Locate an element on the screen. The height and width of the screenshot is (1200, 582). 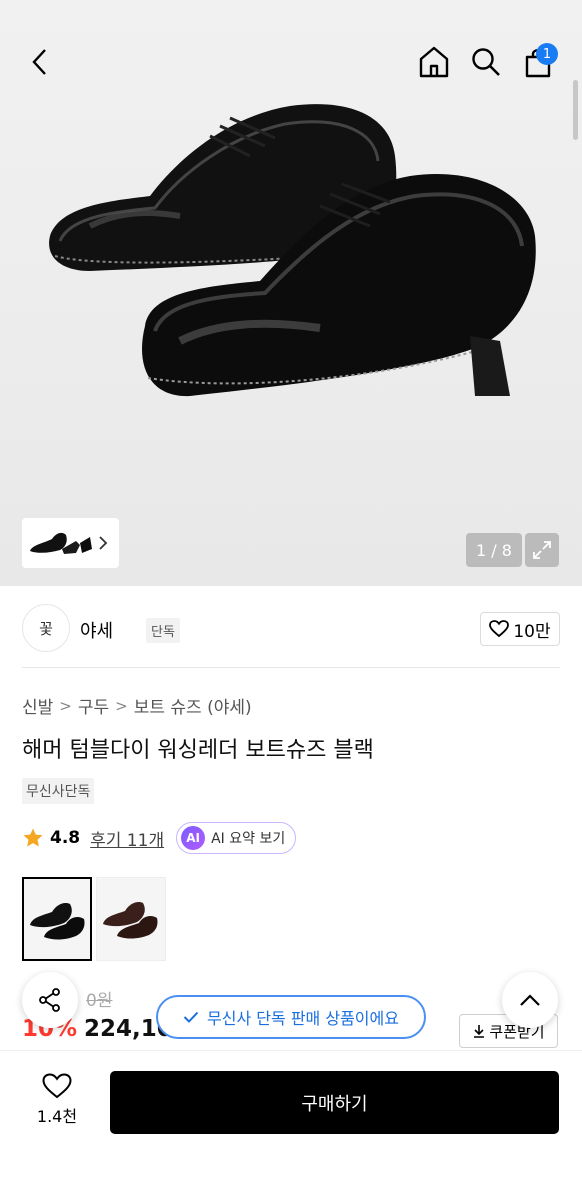
divider is located at coordinates (291, 667).